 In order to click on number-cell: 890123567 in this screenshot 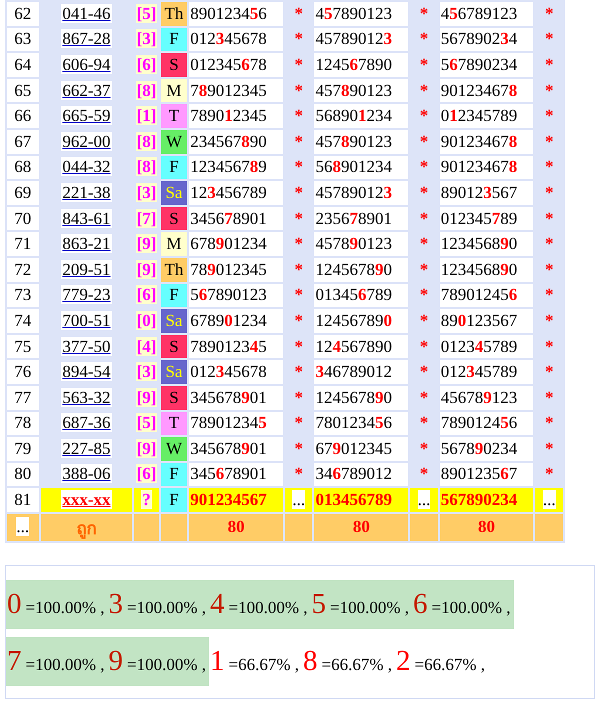, I will do `click(487, 474)`.